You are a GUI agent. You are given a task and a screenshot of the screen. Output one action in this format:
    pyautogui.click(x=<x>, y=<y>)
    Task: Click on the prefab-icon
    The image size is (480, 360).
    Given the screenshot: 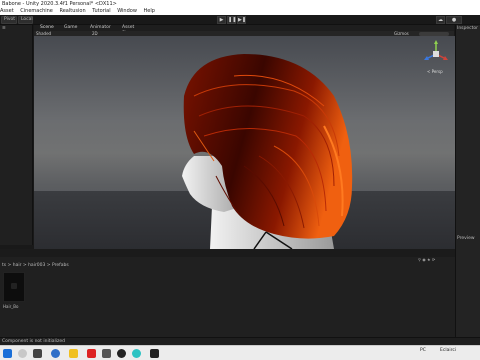 What is the action you would take?
    pyautogui.click(x=14, y=286)
    